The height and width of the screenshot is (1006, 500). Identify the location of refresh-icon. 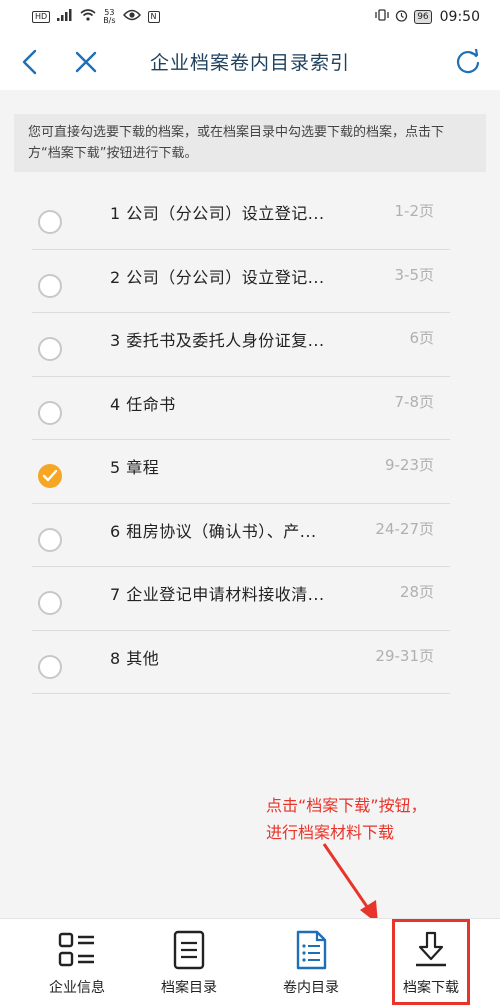
(468, 61).